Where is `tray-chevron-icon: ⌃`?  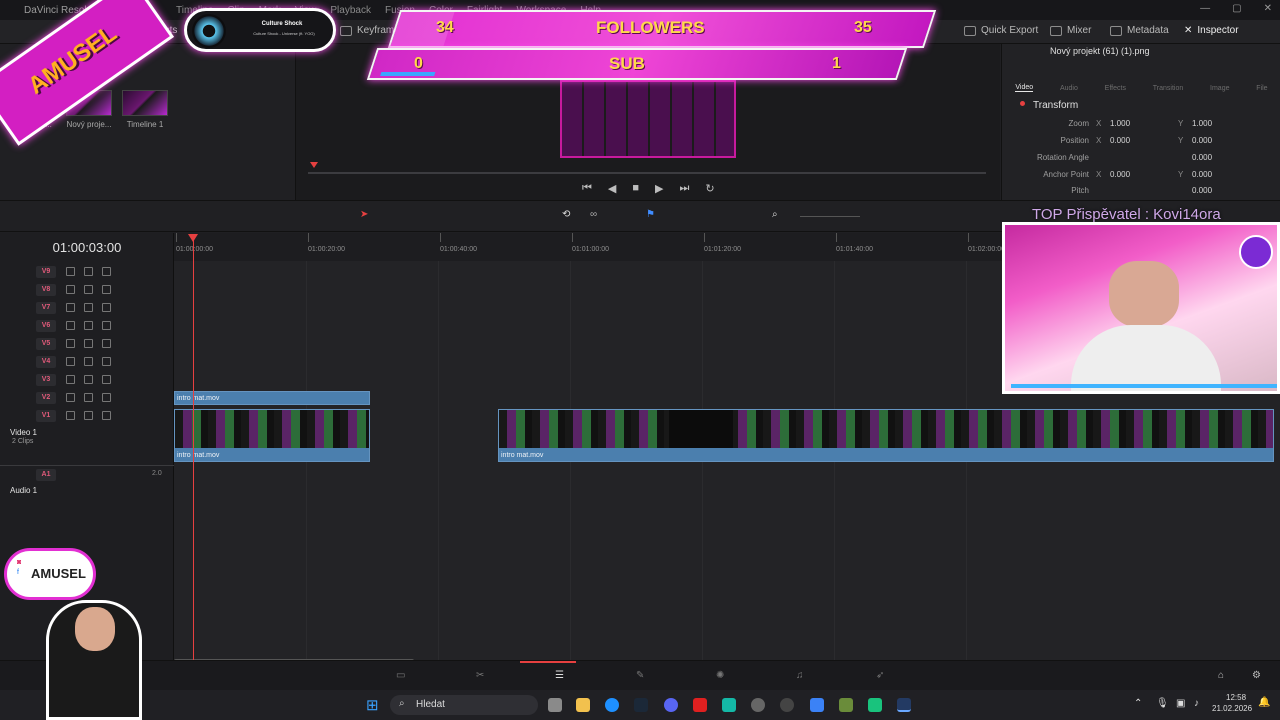 tray-chevron-icon: ⌃ is located at coordinates (1138, 703).